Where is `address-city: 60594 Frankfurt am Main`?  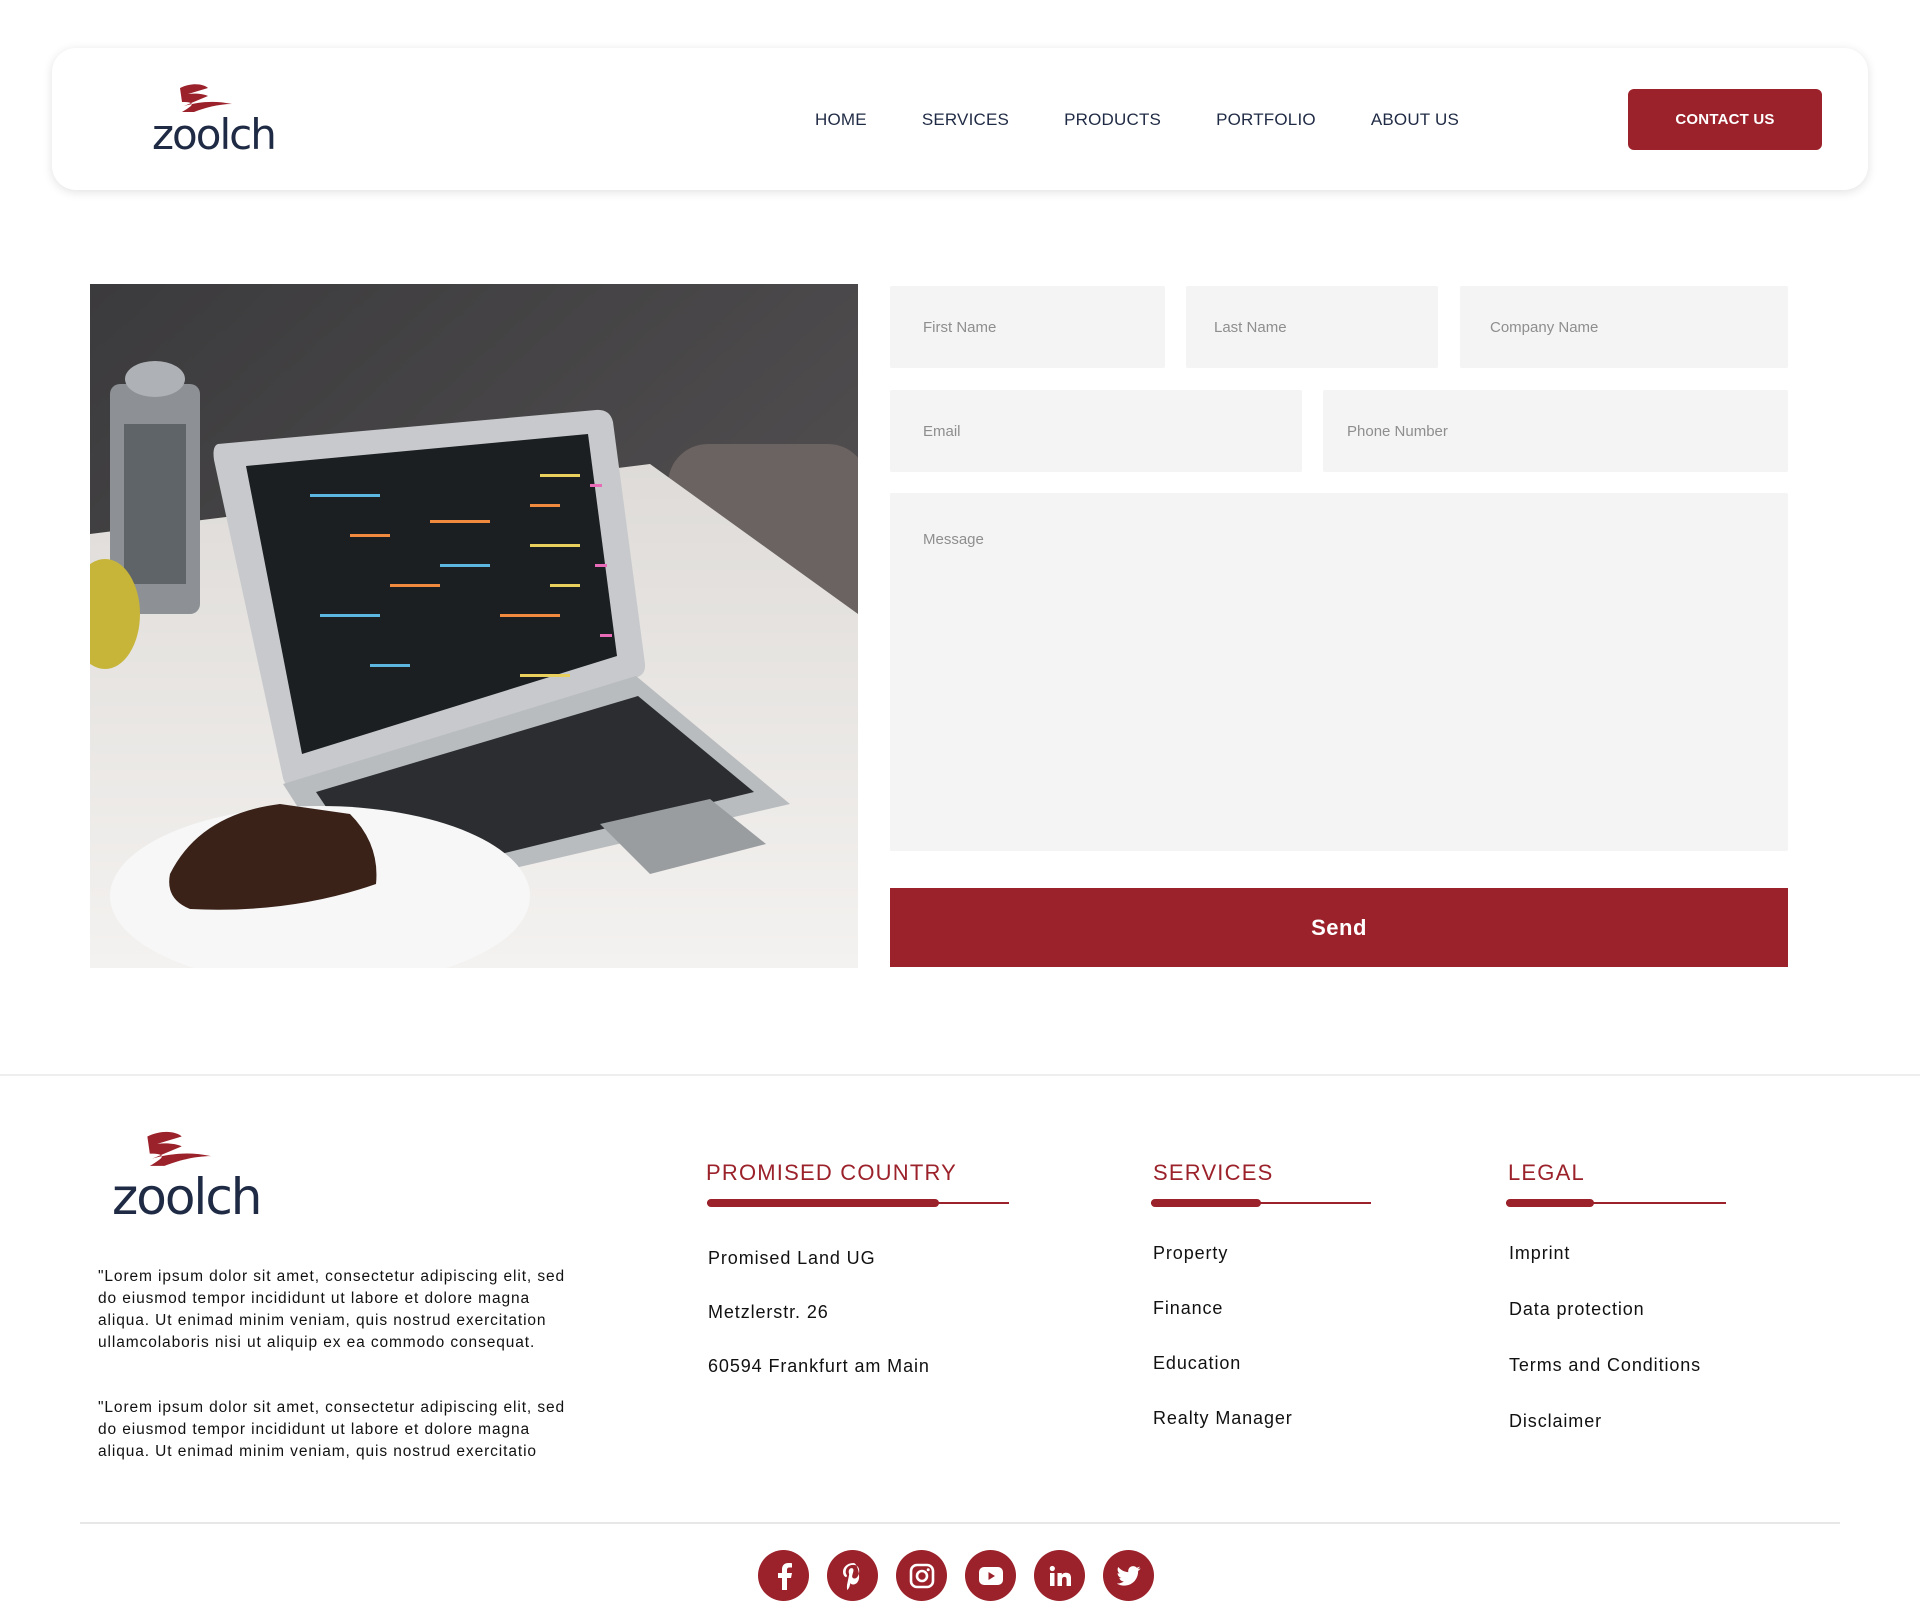 address-city: 60594 Frankfurt am Main is located at coordinates (819, 1366).